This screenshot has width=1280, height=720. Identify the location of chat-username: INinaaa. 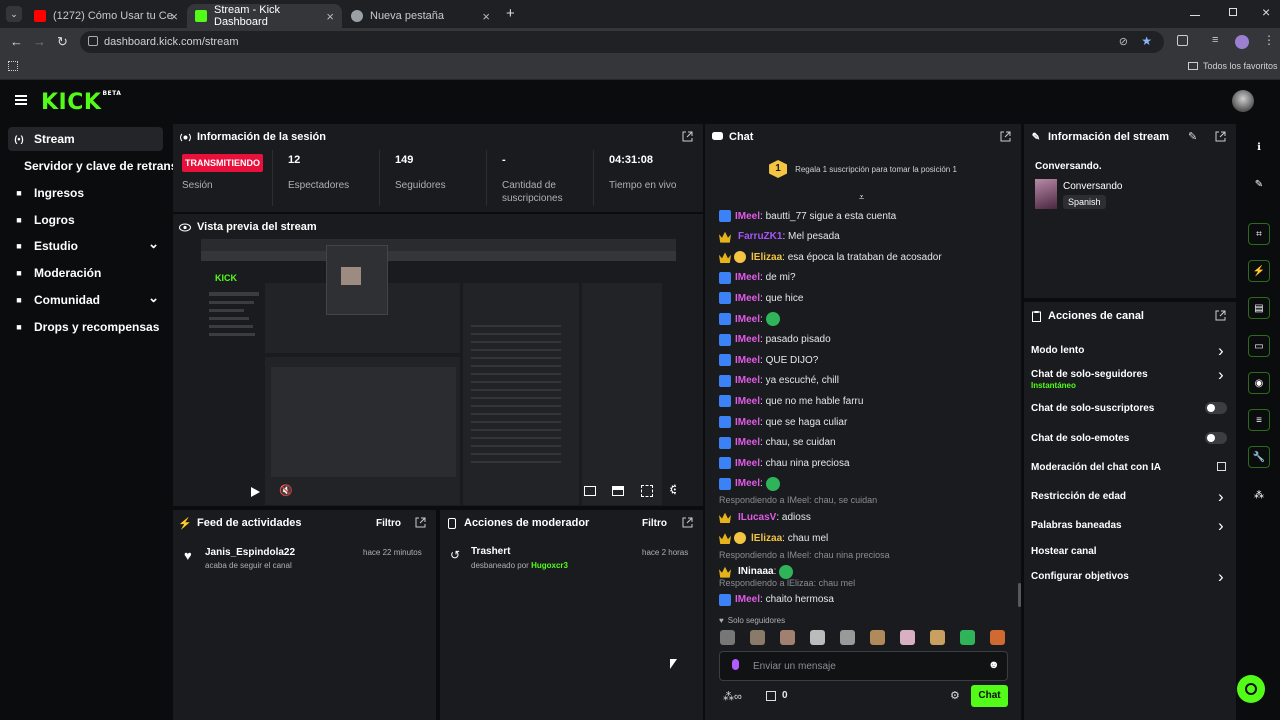
(756, 571).